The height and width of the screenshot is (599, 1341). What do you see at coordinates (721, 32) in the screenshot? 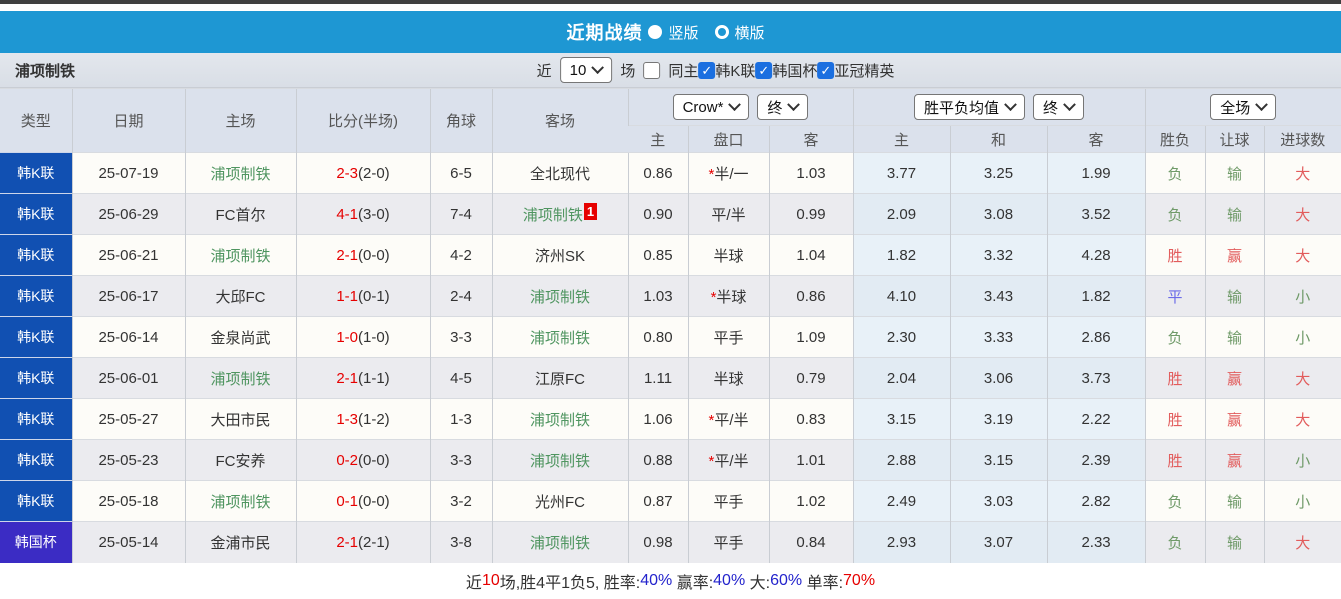
I see `horizontal-layout-radio` at bounding box center [721, 32].